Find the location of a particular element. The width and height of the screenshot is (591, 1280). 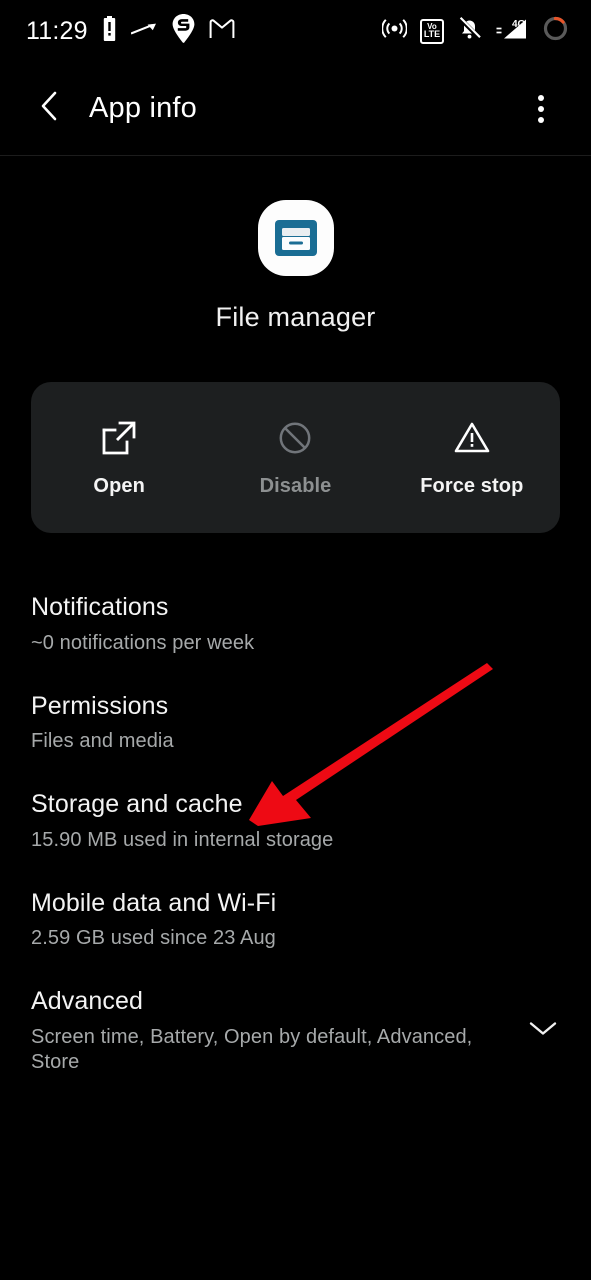

status-bar-left: 11:29 is located at coordinates (130, 31).